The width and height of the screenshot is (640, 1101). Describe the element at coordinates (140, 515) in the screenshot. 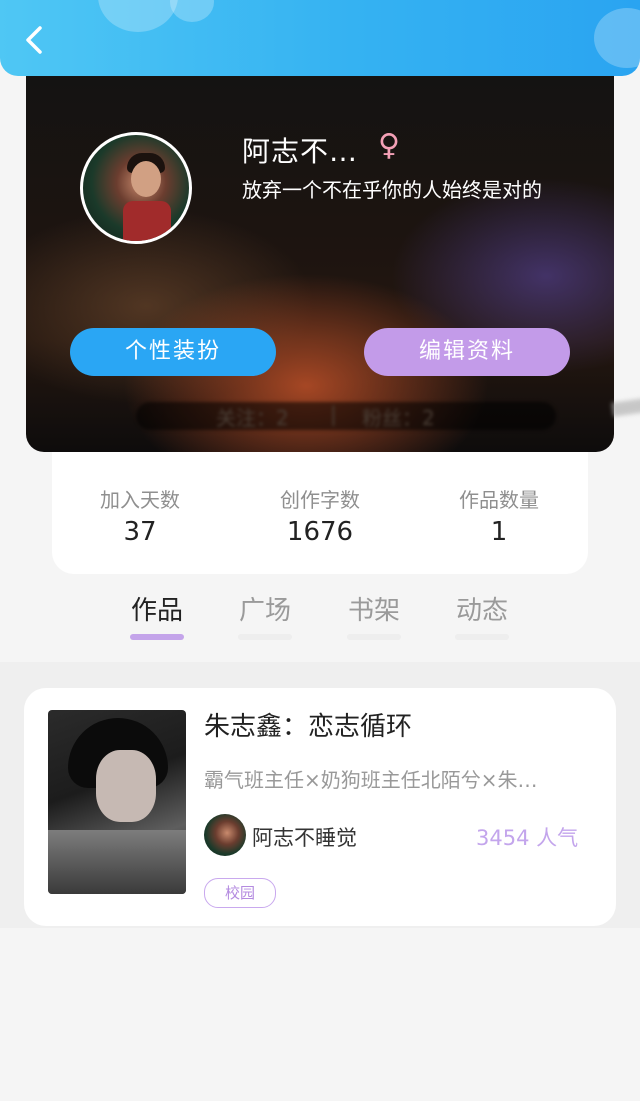

I see `stat-join-days: 加入天数 37` at that location.